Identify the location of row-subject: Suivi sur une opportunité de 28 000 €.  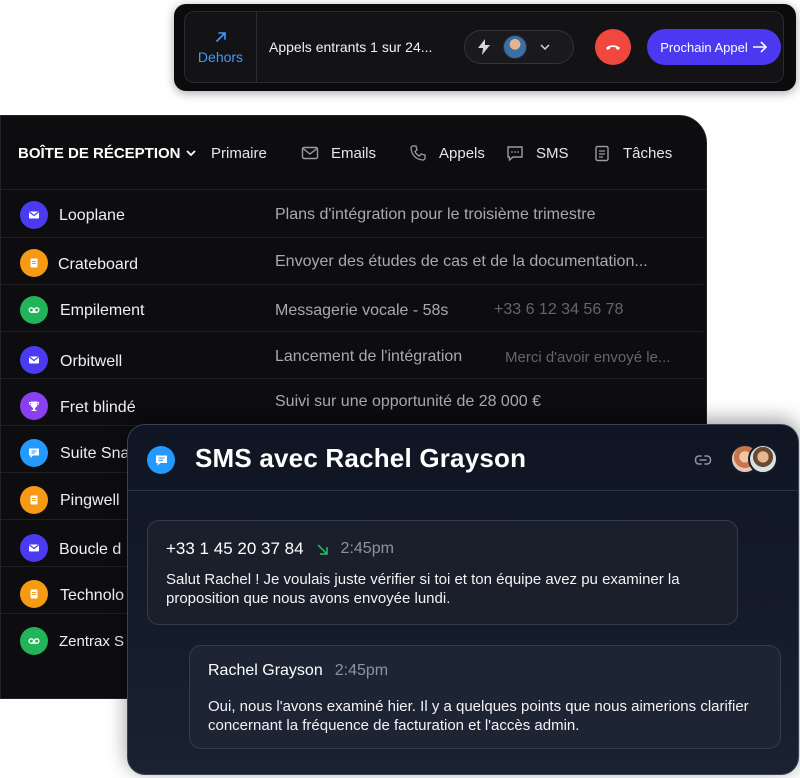
(408, 401).